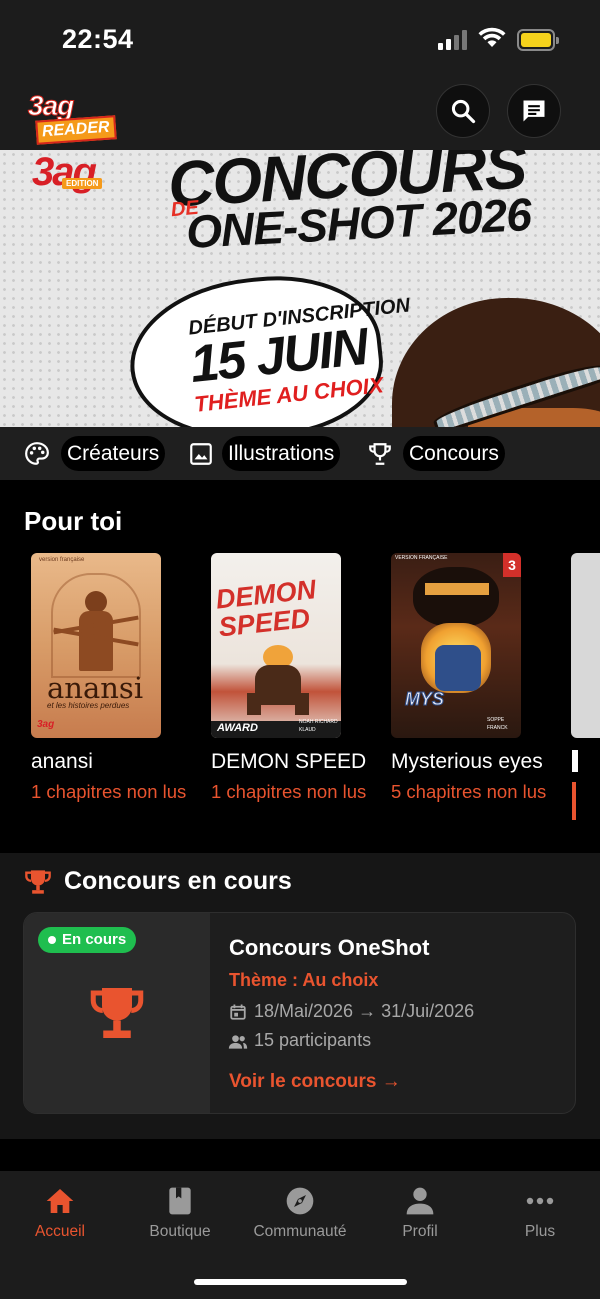 Image resolution: width=600 pixels, height=1299 pixels. Describe the element at coordinates (585, 645) in the screenshot. I see `comic-card-partial` at that location.